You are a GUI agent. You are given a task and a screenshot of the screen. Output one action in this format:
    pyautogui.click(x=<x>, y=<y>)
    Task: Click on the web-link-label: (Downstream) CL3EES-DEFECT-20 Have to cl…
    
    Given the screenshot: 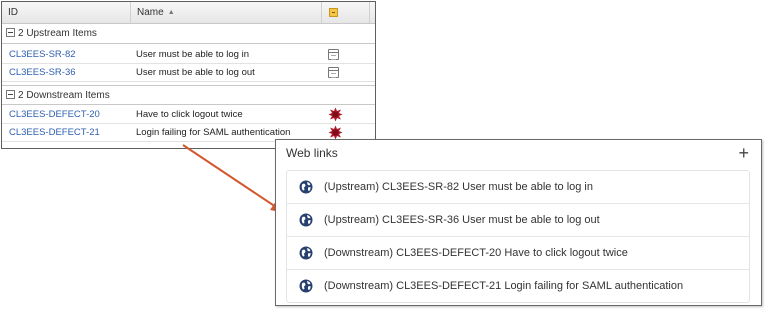 What is the action you would take?
    pyautogui.click(x=476, y=253)
    